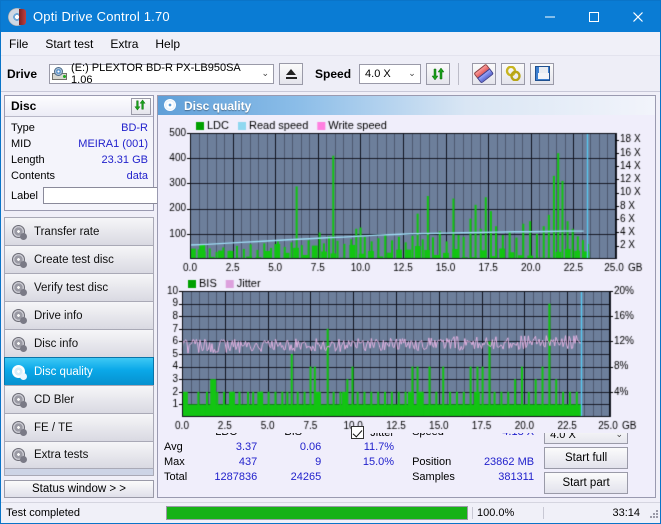 The width and height of the screenshot is (661, 524). I want to click on maximize-icon, so click(594, 16).